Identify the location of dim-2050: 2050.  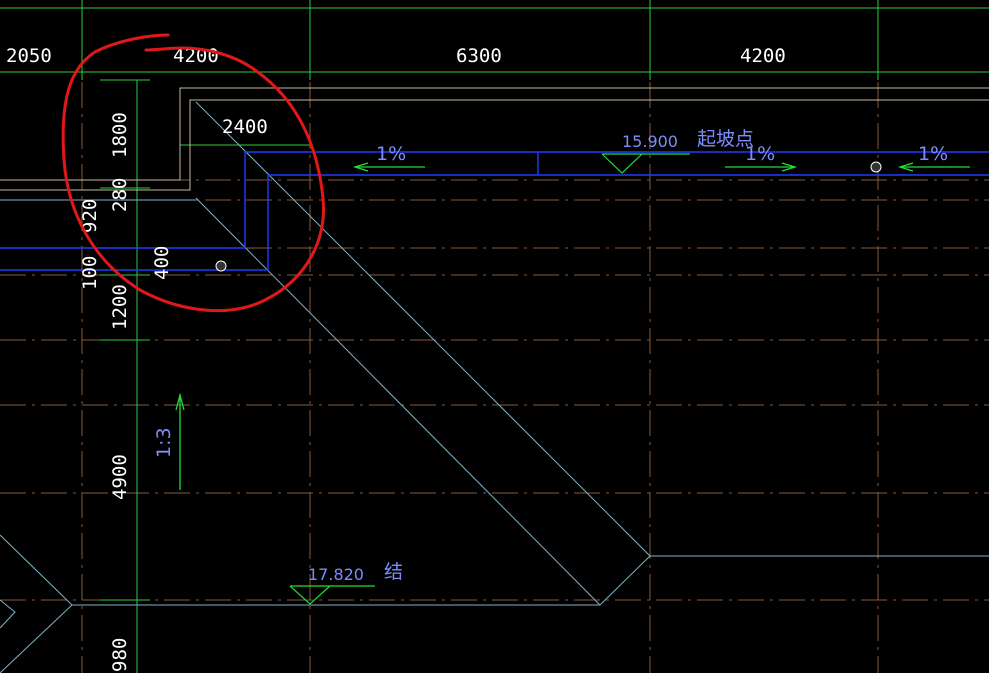
(29, 56).